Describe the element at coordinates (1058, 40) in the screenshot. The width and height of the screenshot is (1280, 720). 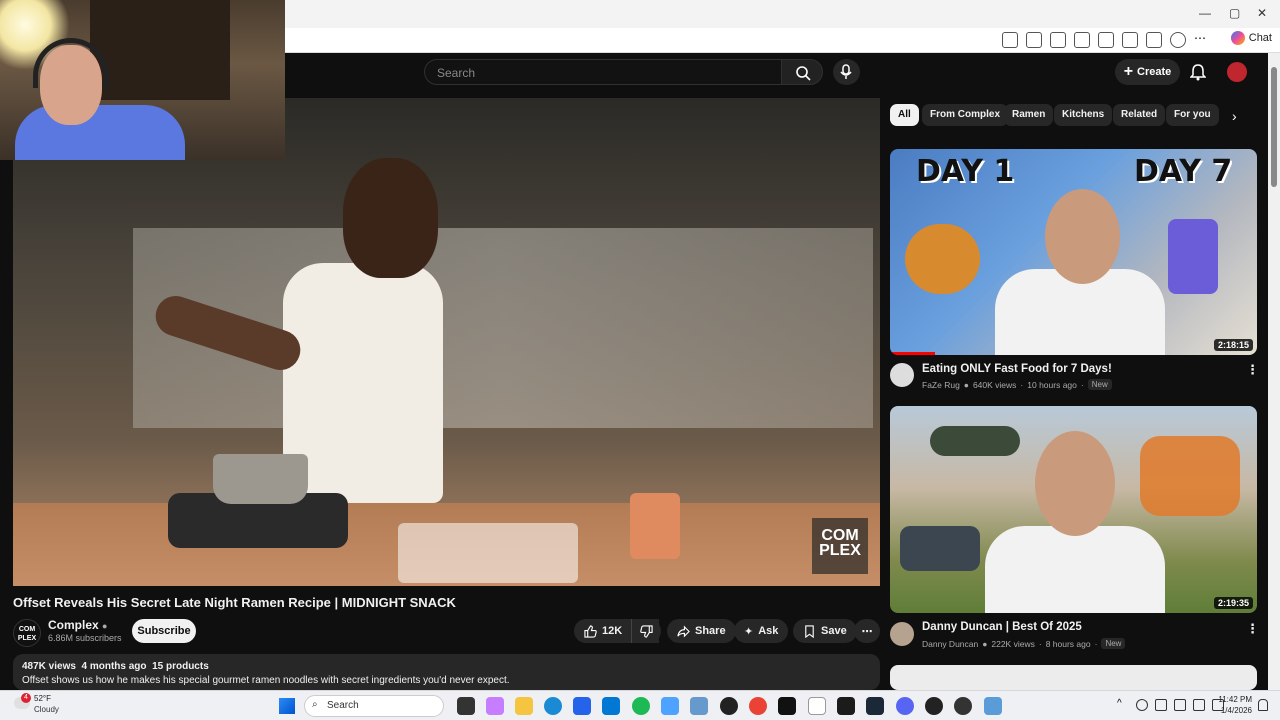
I see `favorite-star-icon` at that location.